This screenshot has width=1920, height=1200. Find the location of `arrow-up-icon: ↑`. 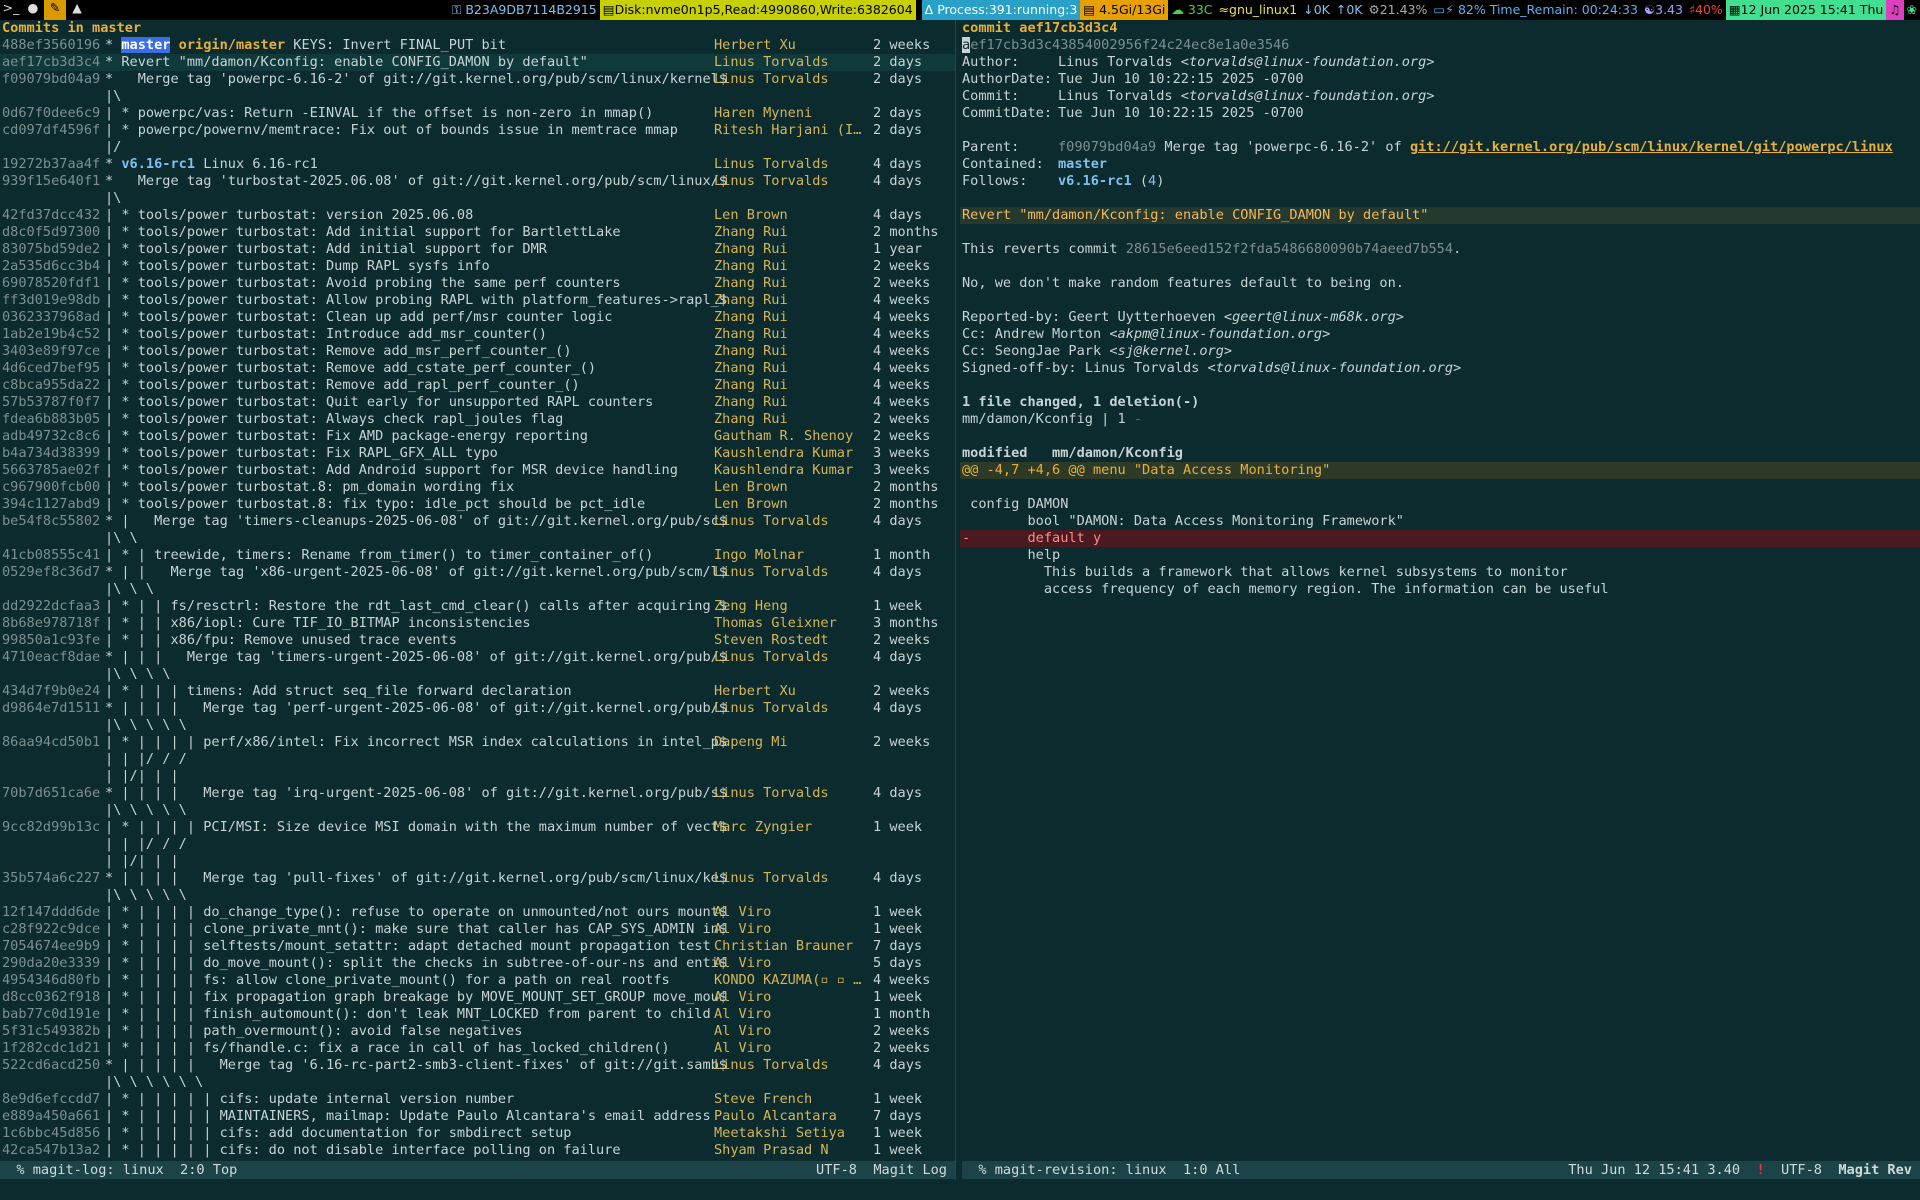

arrow-up-icon: ↑ is located at coordinates (1341, 9).